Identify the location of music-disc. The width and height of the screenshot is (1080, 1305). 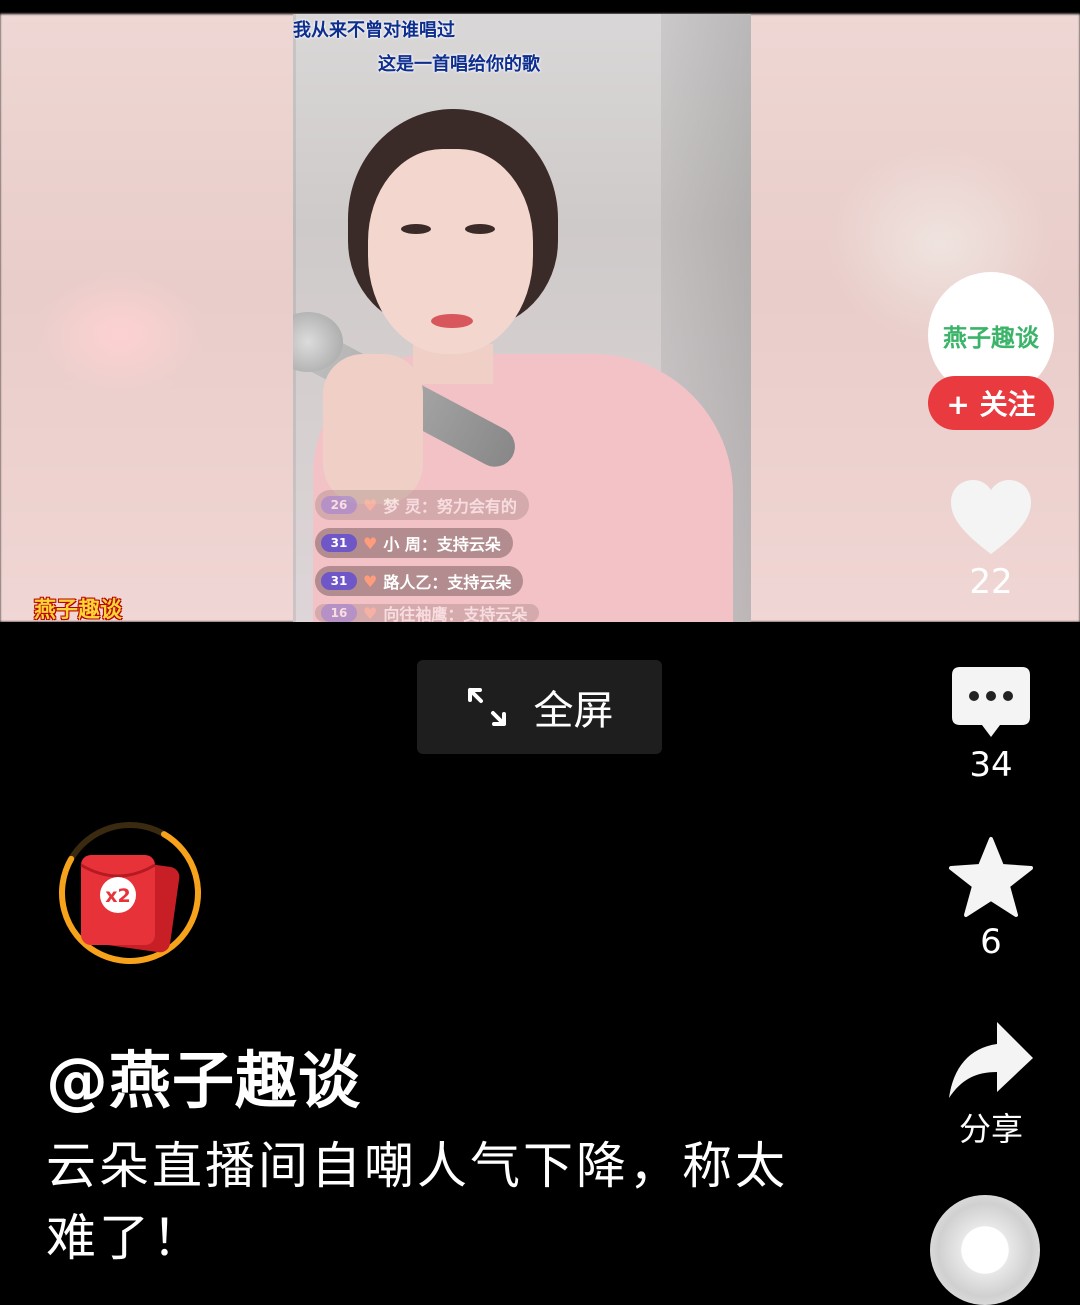
(985, 1250).